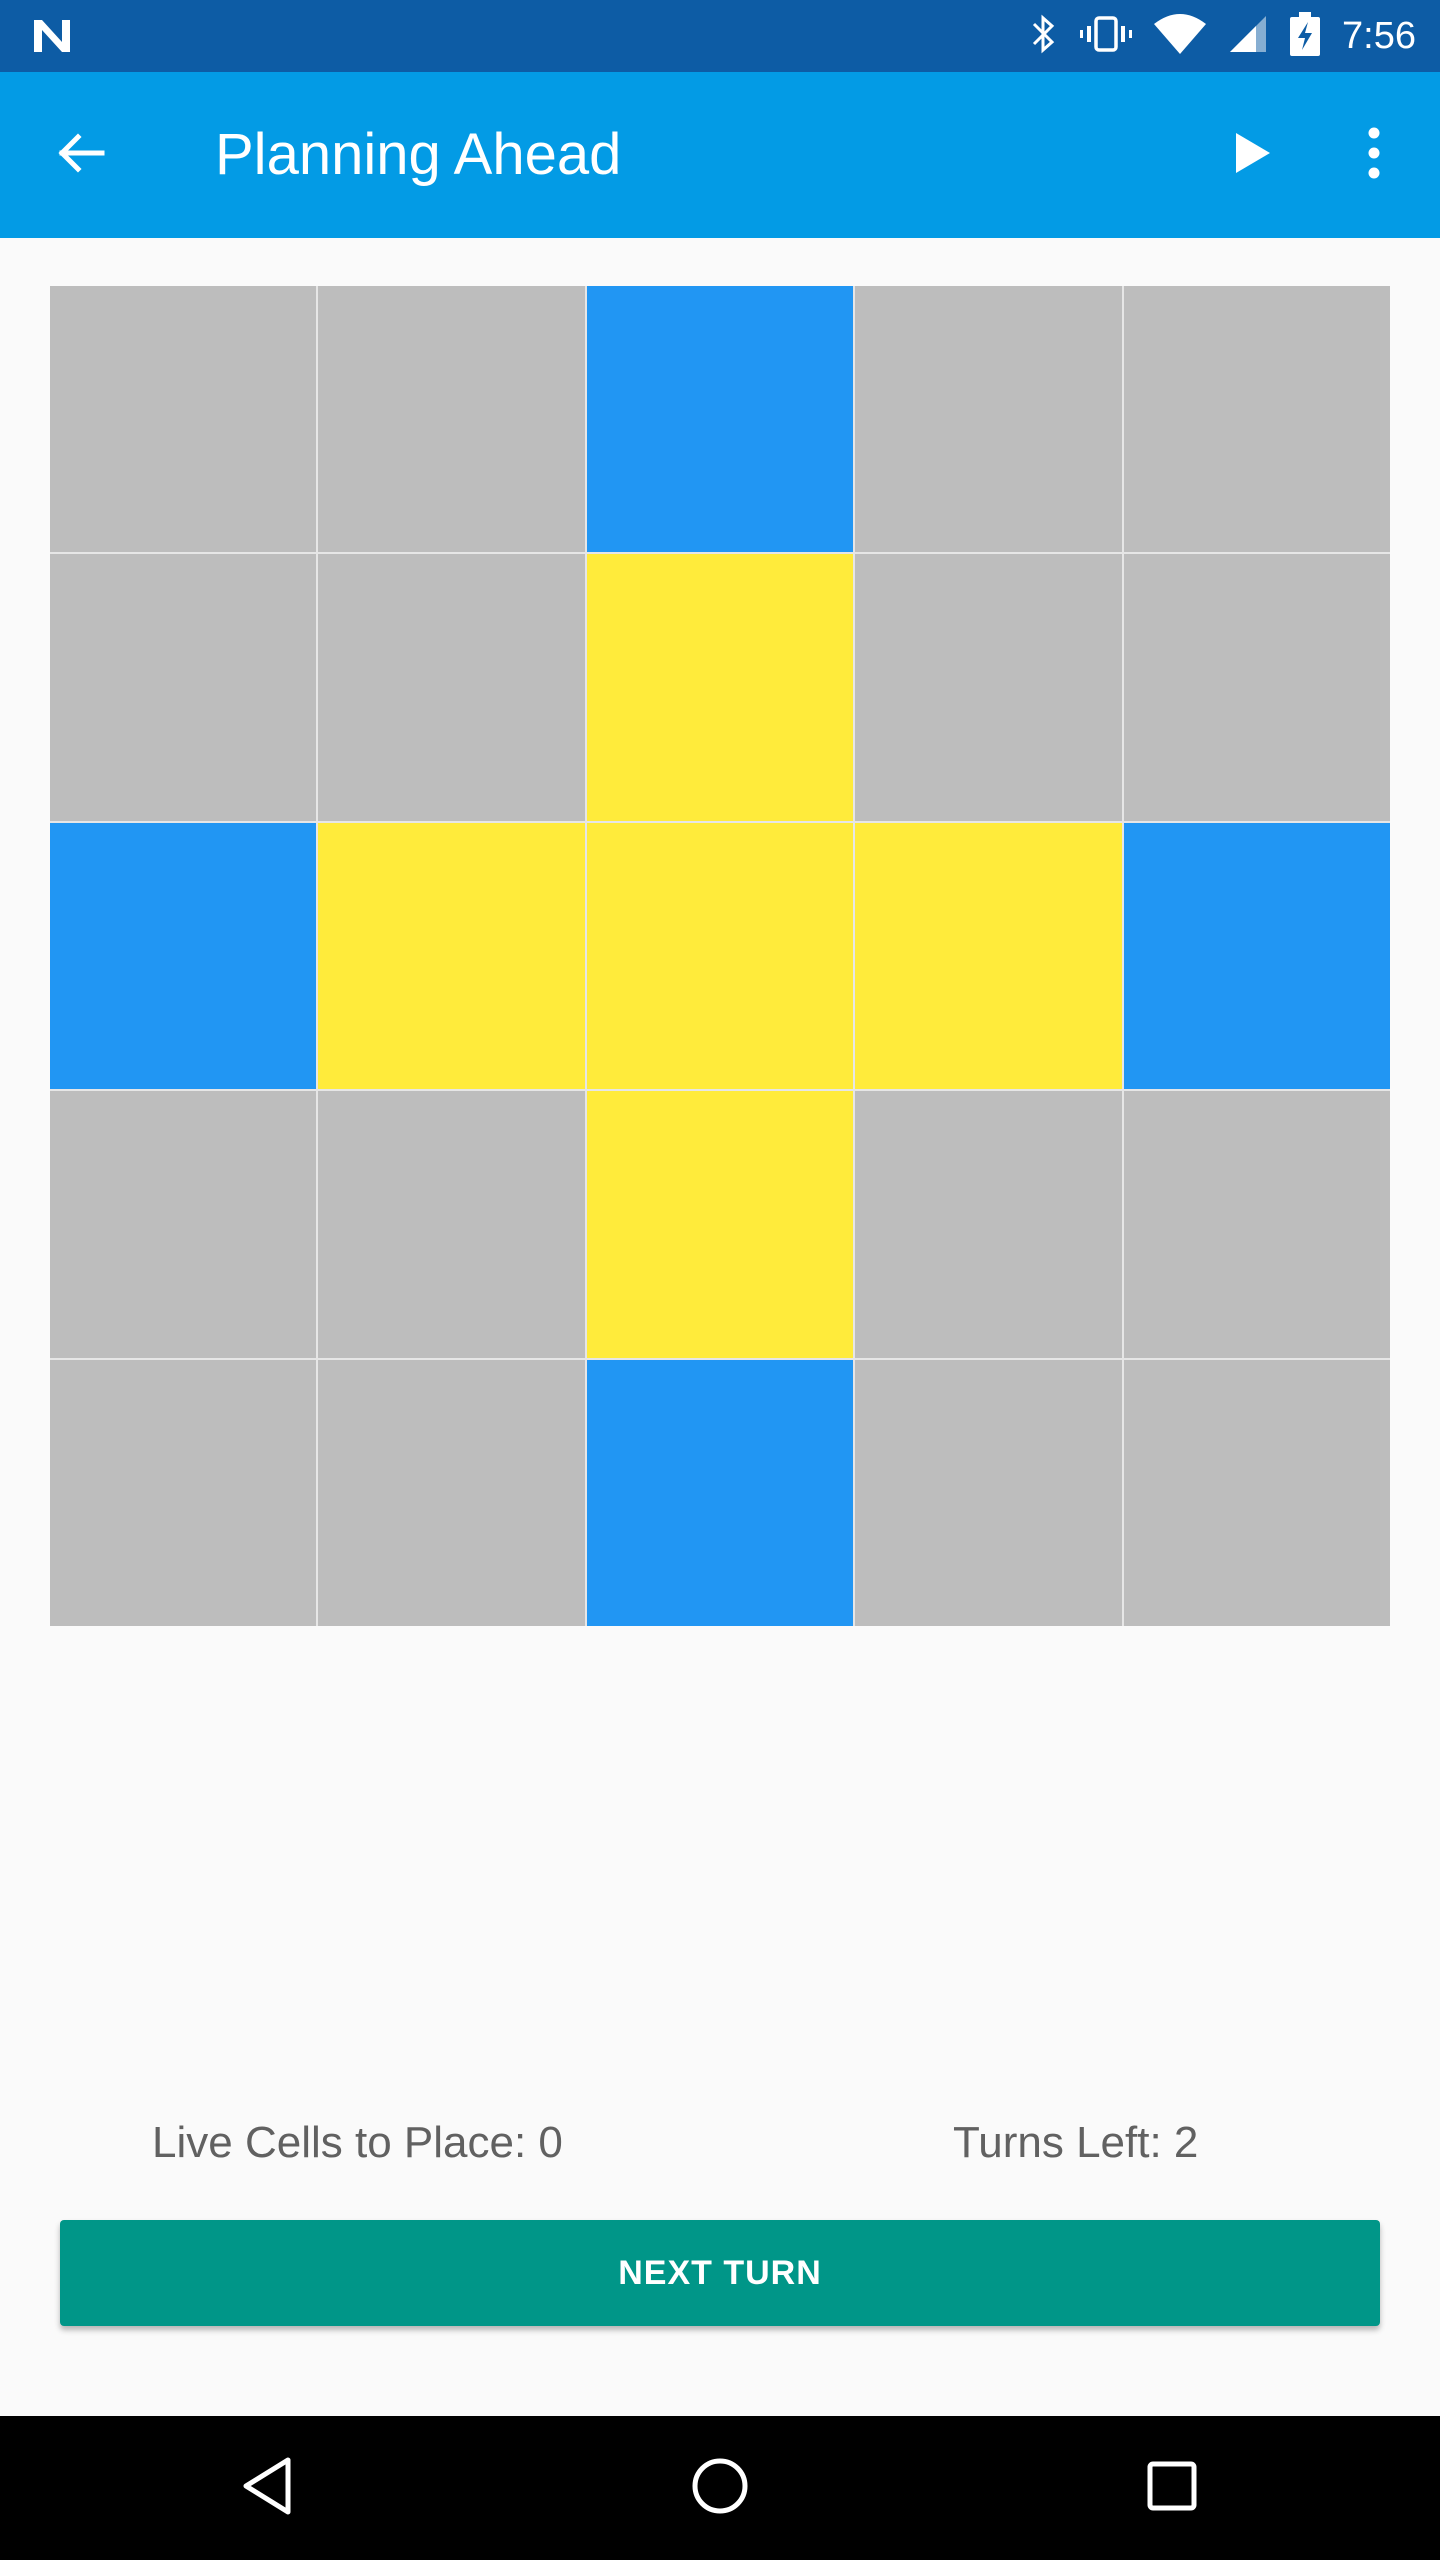 The height and width of the screenshot is (2560, 1440). I want to click on app-bar: Planning Ahead, so click(720, 155).